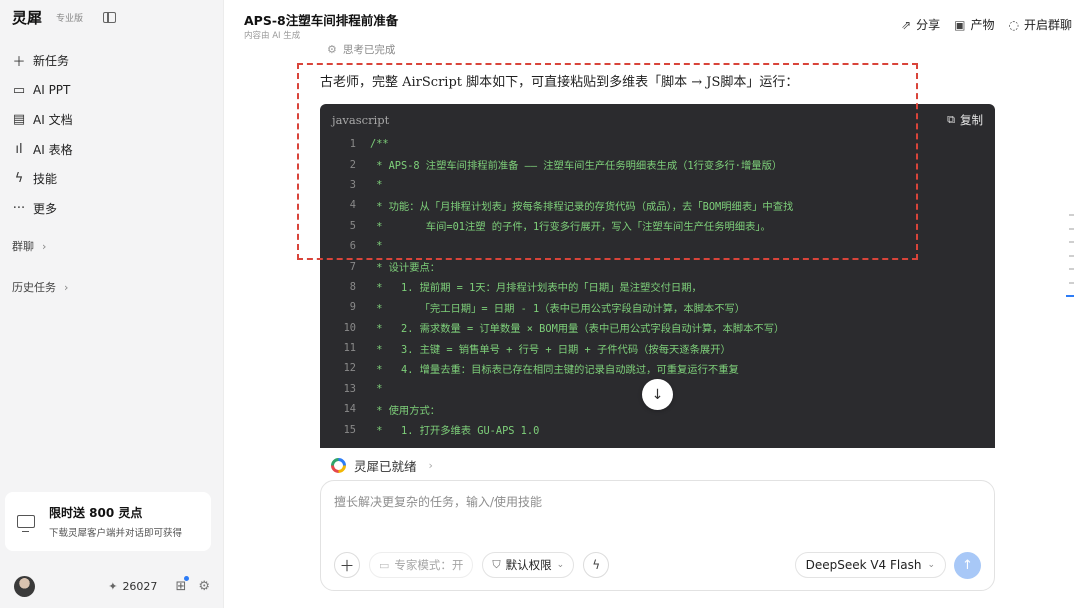 Image resolution: width=1080 pixels, height=608 pixels. Describe the element at coordinates (657, 287) in the screenshot. I see `code-line: 8 * 1. 提前期 = 1天：月排程计划表中的「日期」是注塑交付日期，` at that location.